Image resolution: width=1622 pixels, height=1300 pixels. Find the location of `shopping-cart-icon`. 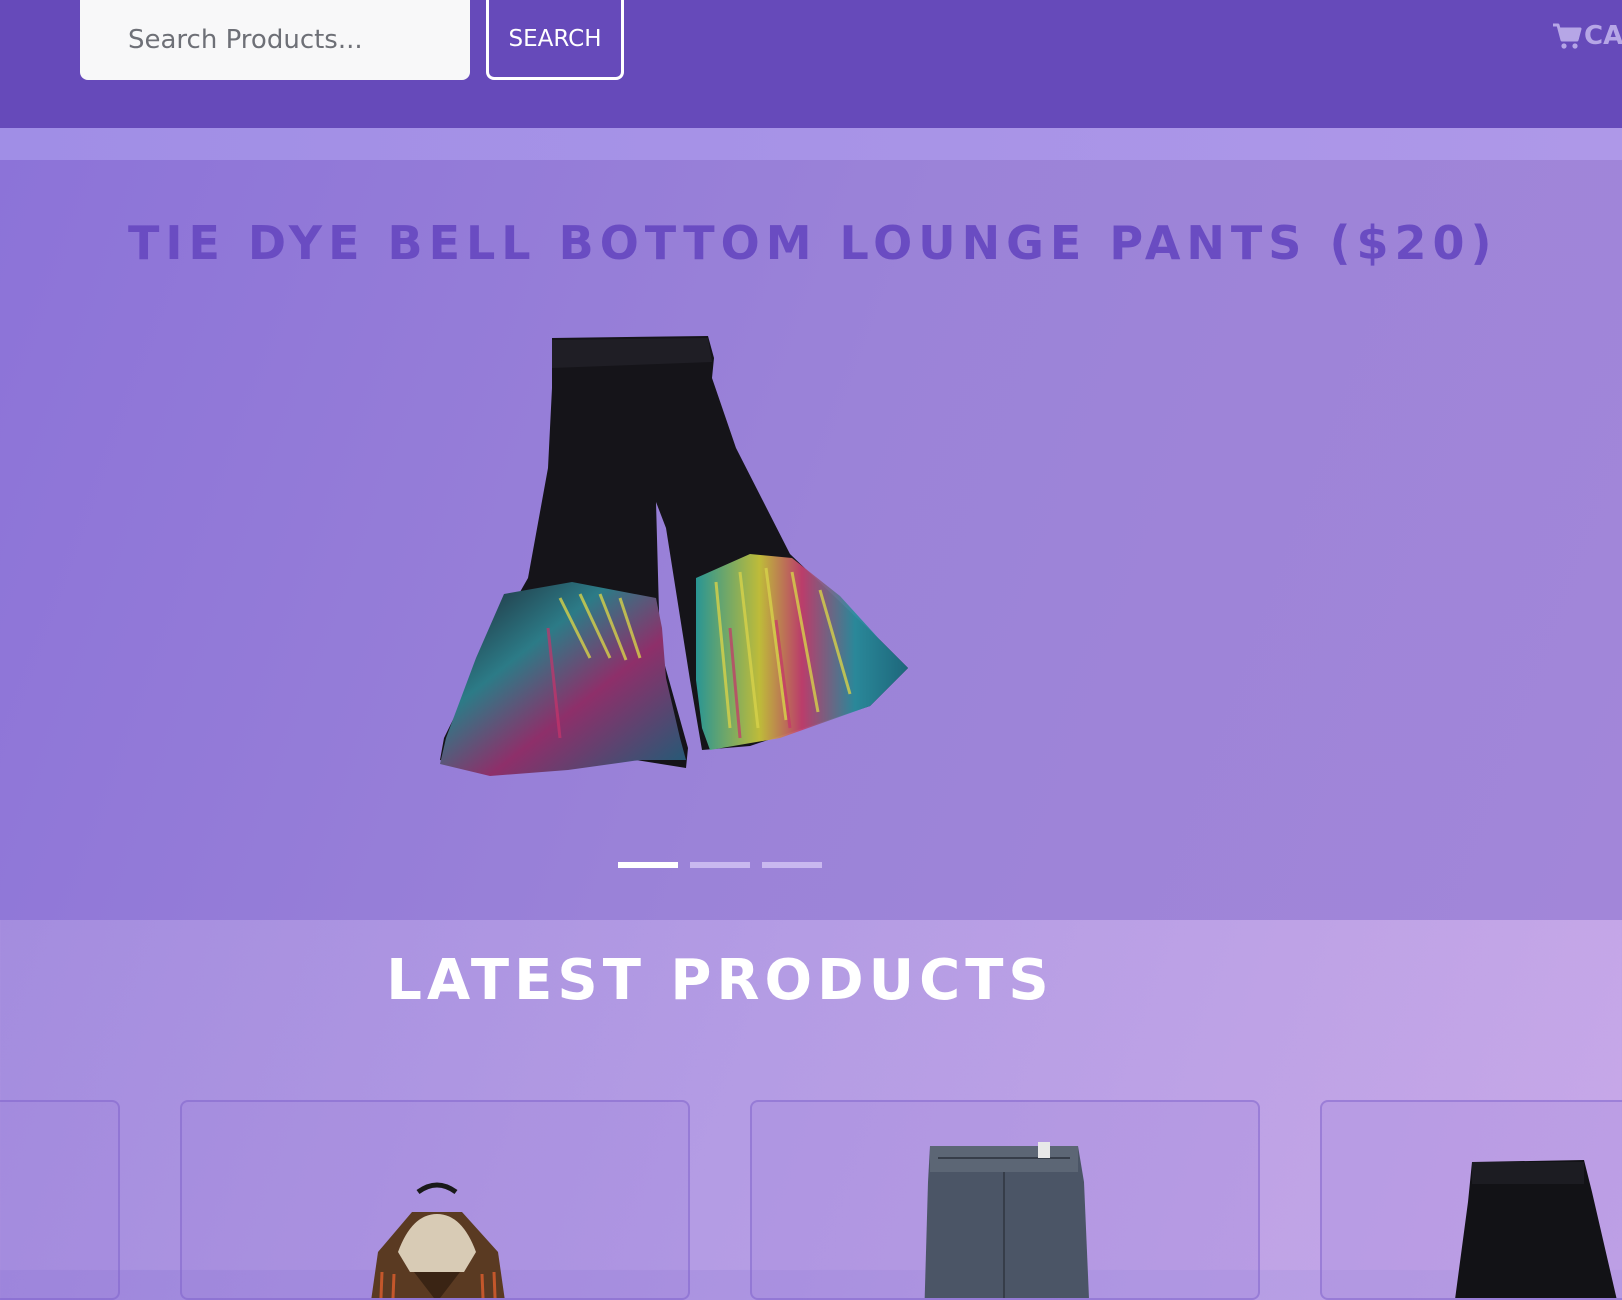

shopping-cart-icon is located at coordinates (1568, 36).